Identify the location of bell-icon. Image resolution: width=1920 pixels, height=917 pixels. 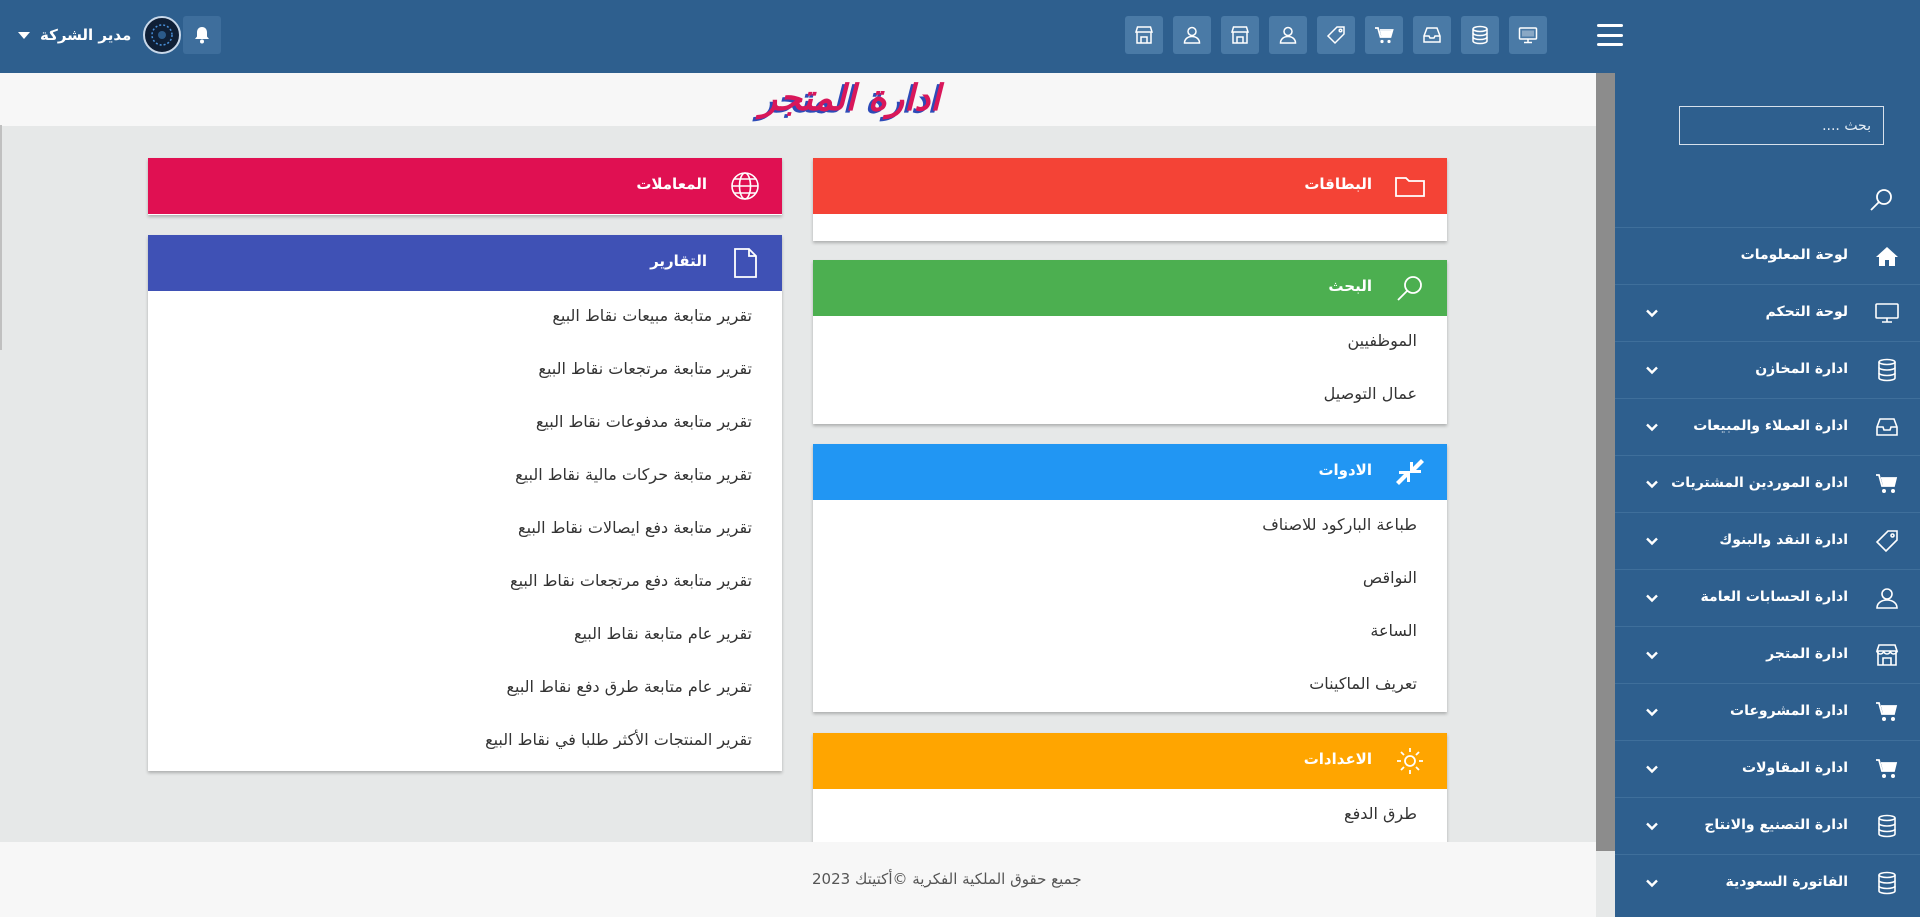
(202, 35).